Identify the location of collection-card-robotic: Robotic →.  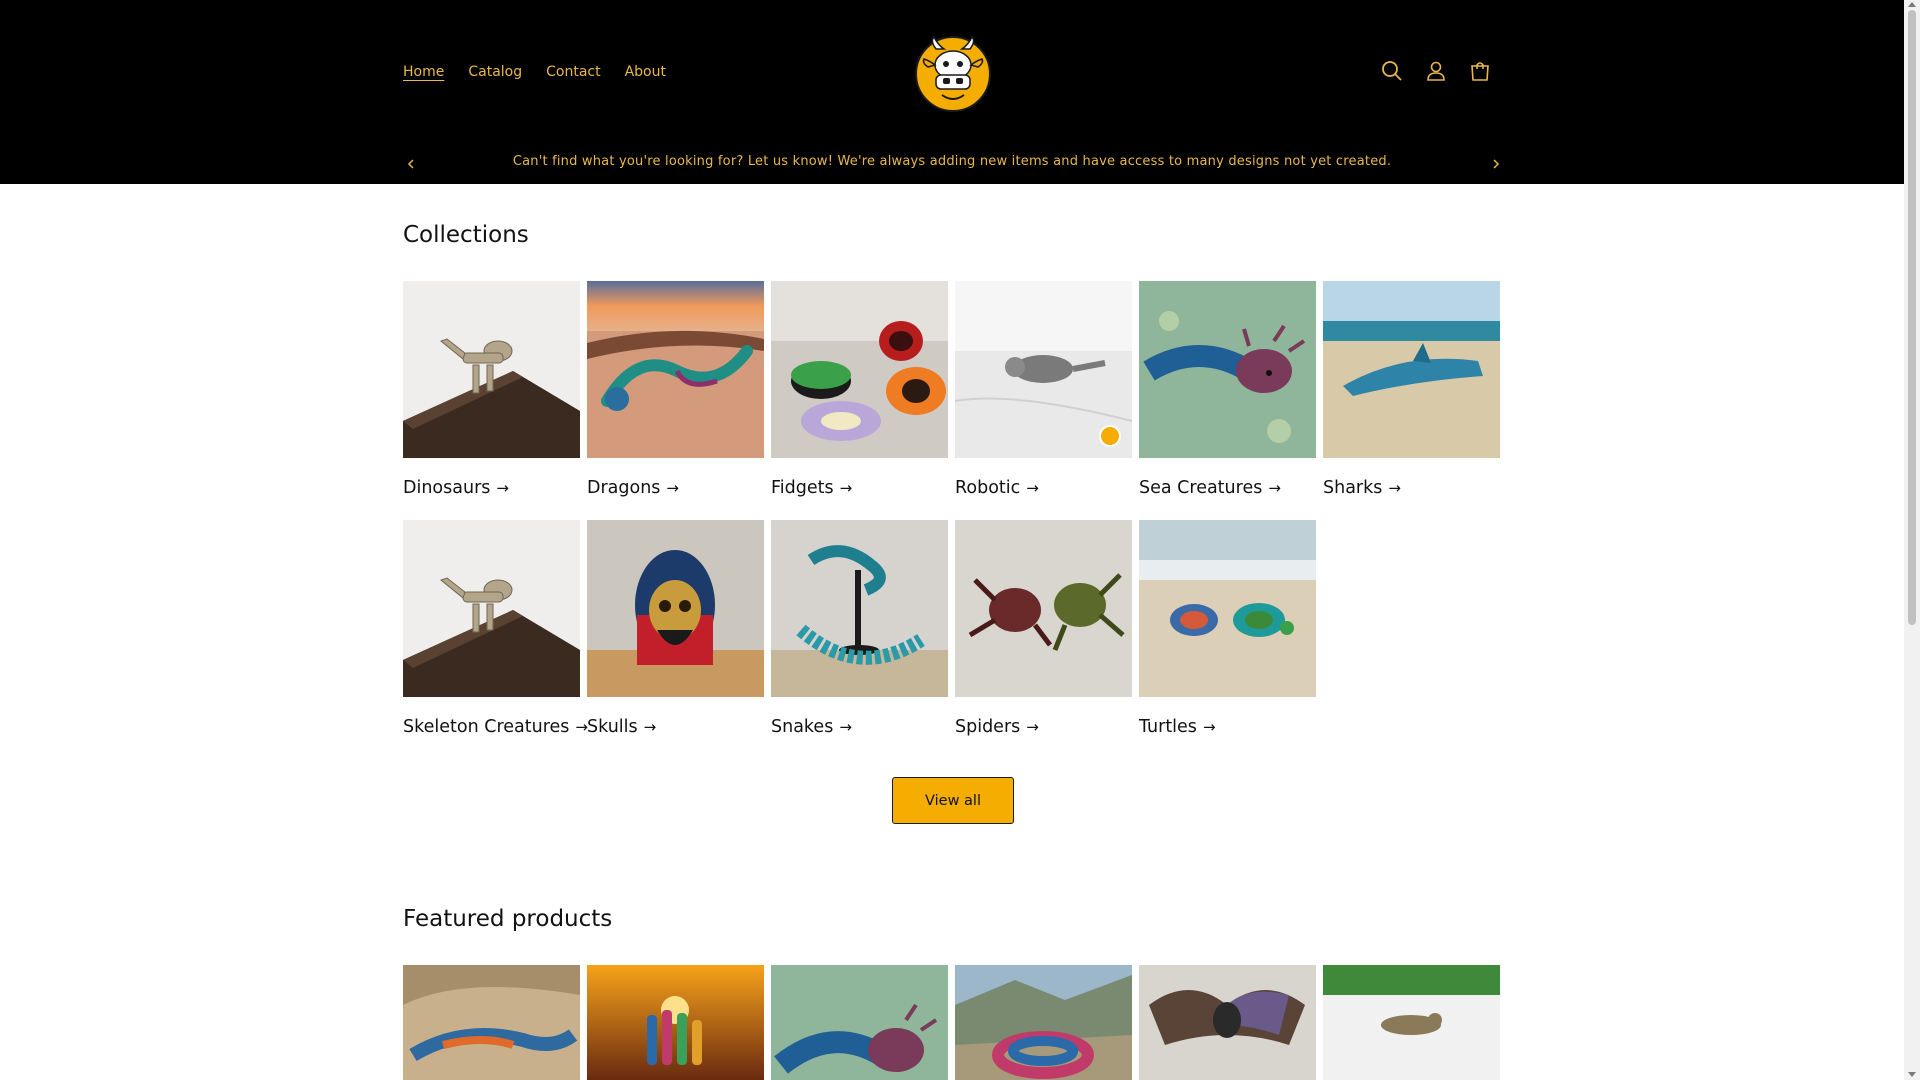
(1043, 389).